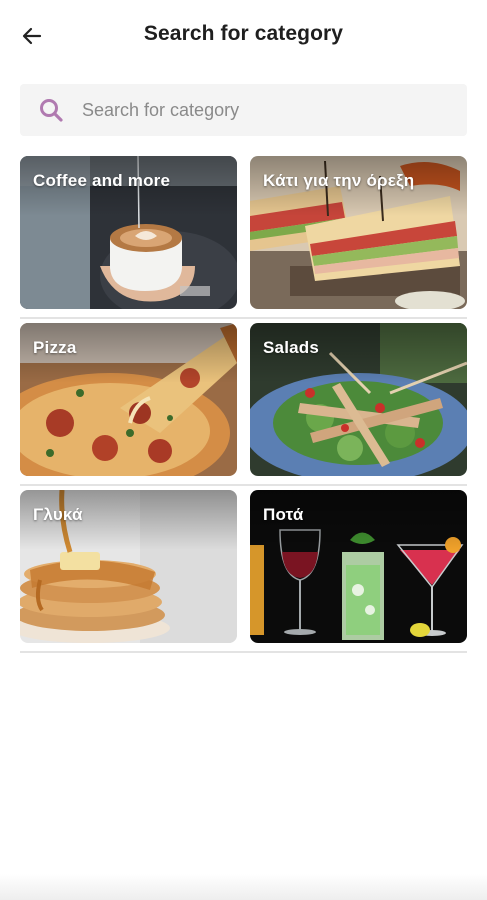 Image resolution: width=487 pixels, height=900 pixels. Describe the element at coordinates (128, 232) in the screenshot. I see `category-card-coffee: Coffee and more` at that location.